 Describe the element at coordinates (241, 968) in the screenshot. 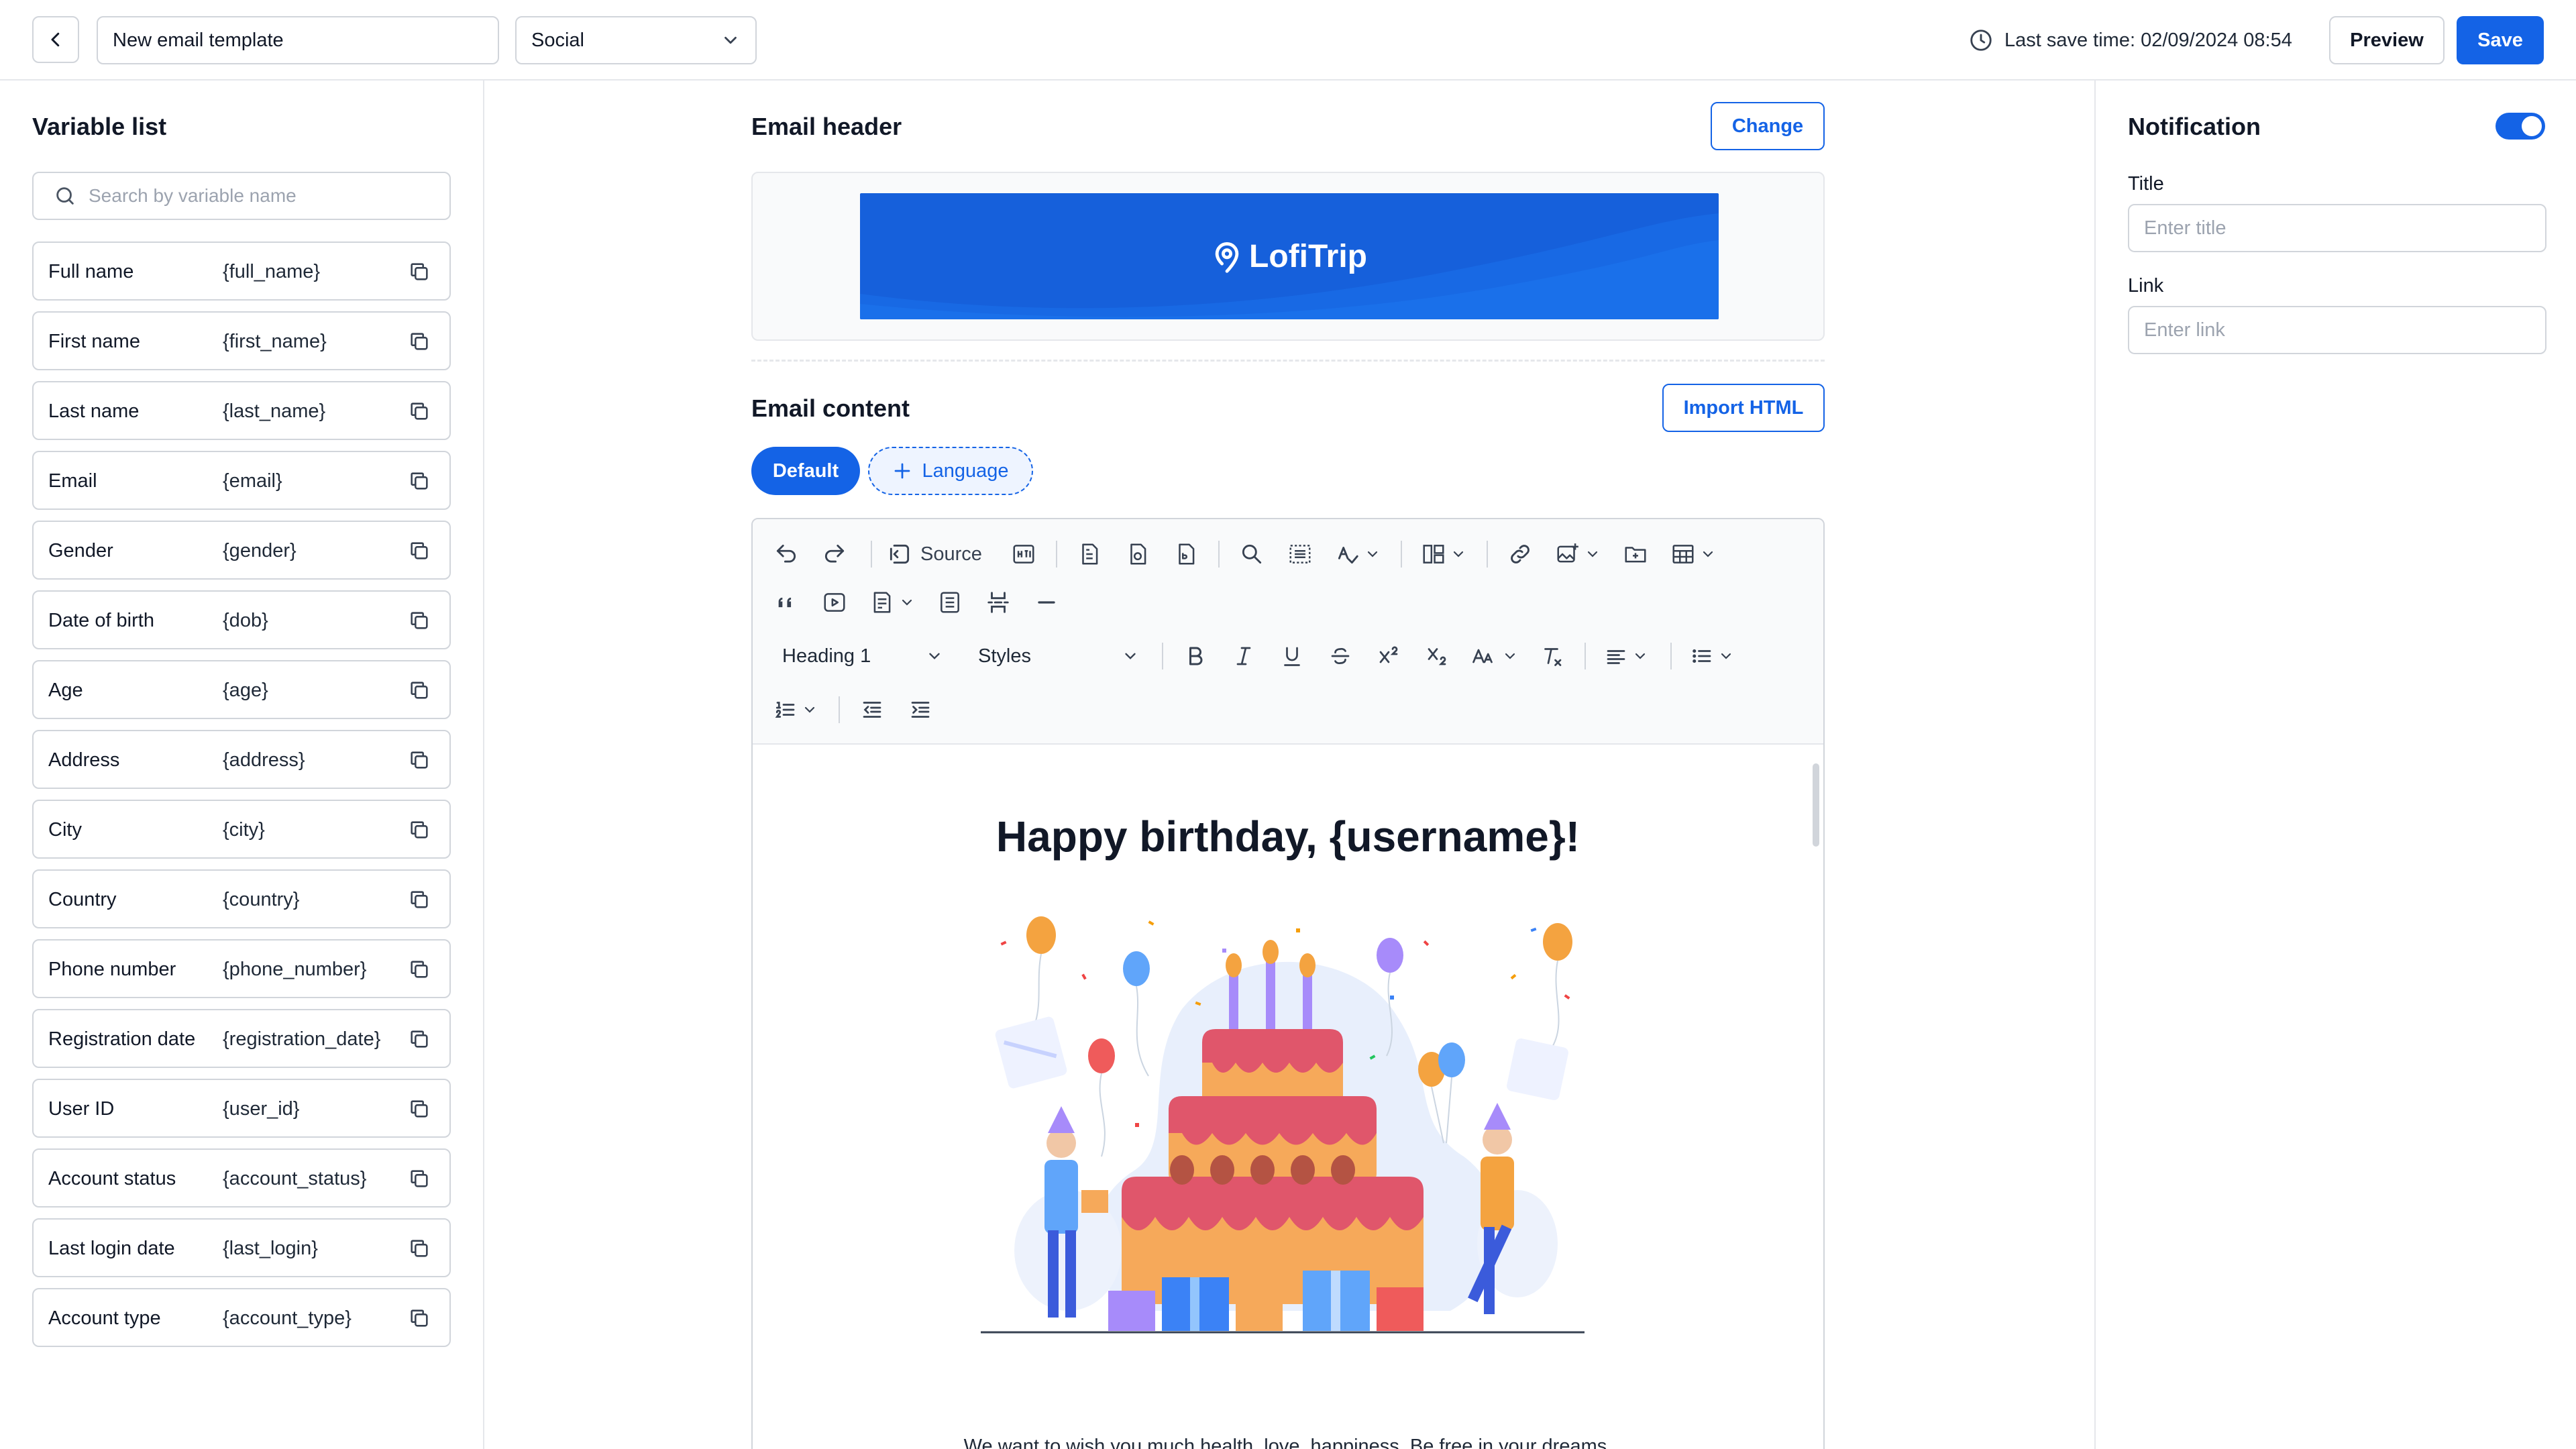

I see `variable-item: Phone number {phone_number}` at that location.